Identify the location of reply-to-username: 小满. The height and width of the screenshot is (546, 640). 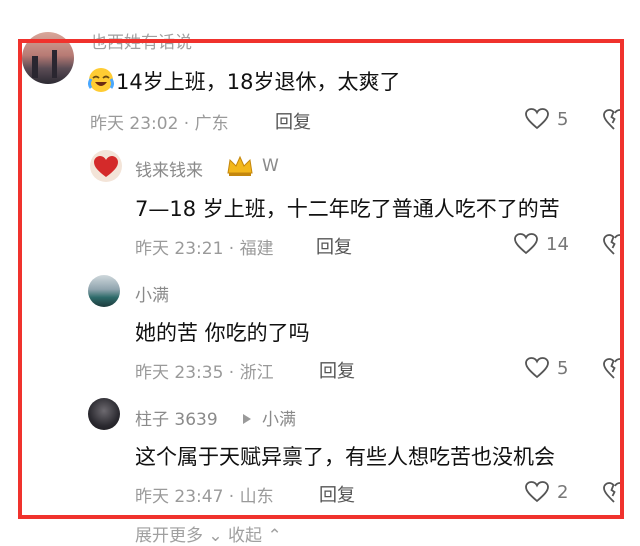
(279, 417).